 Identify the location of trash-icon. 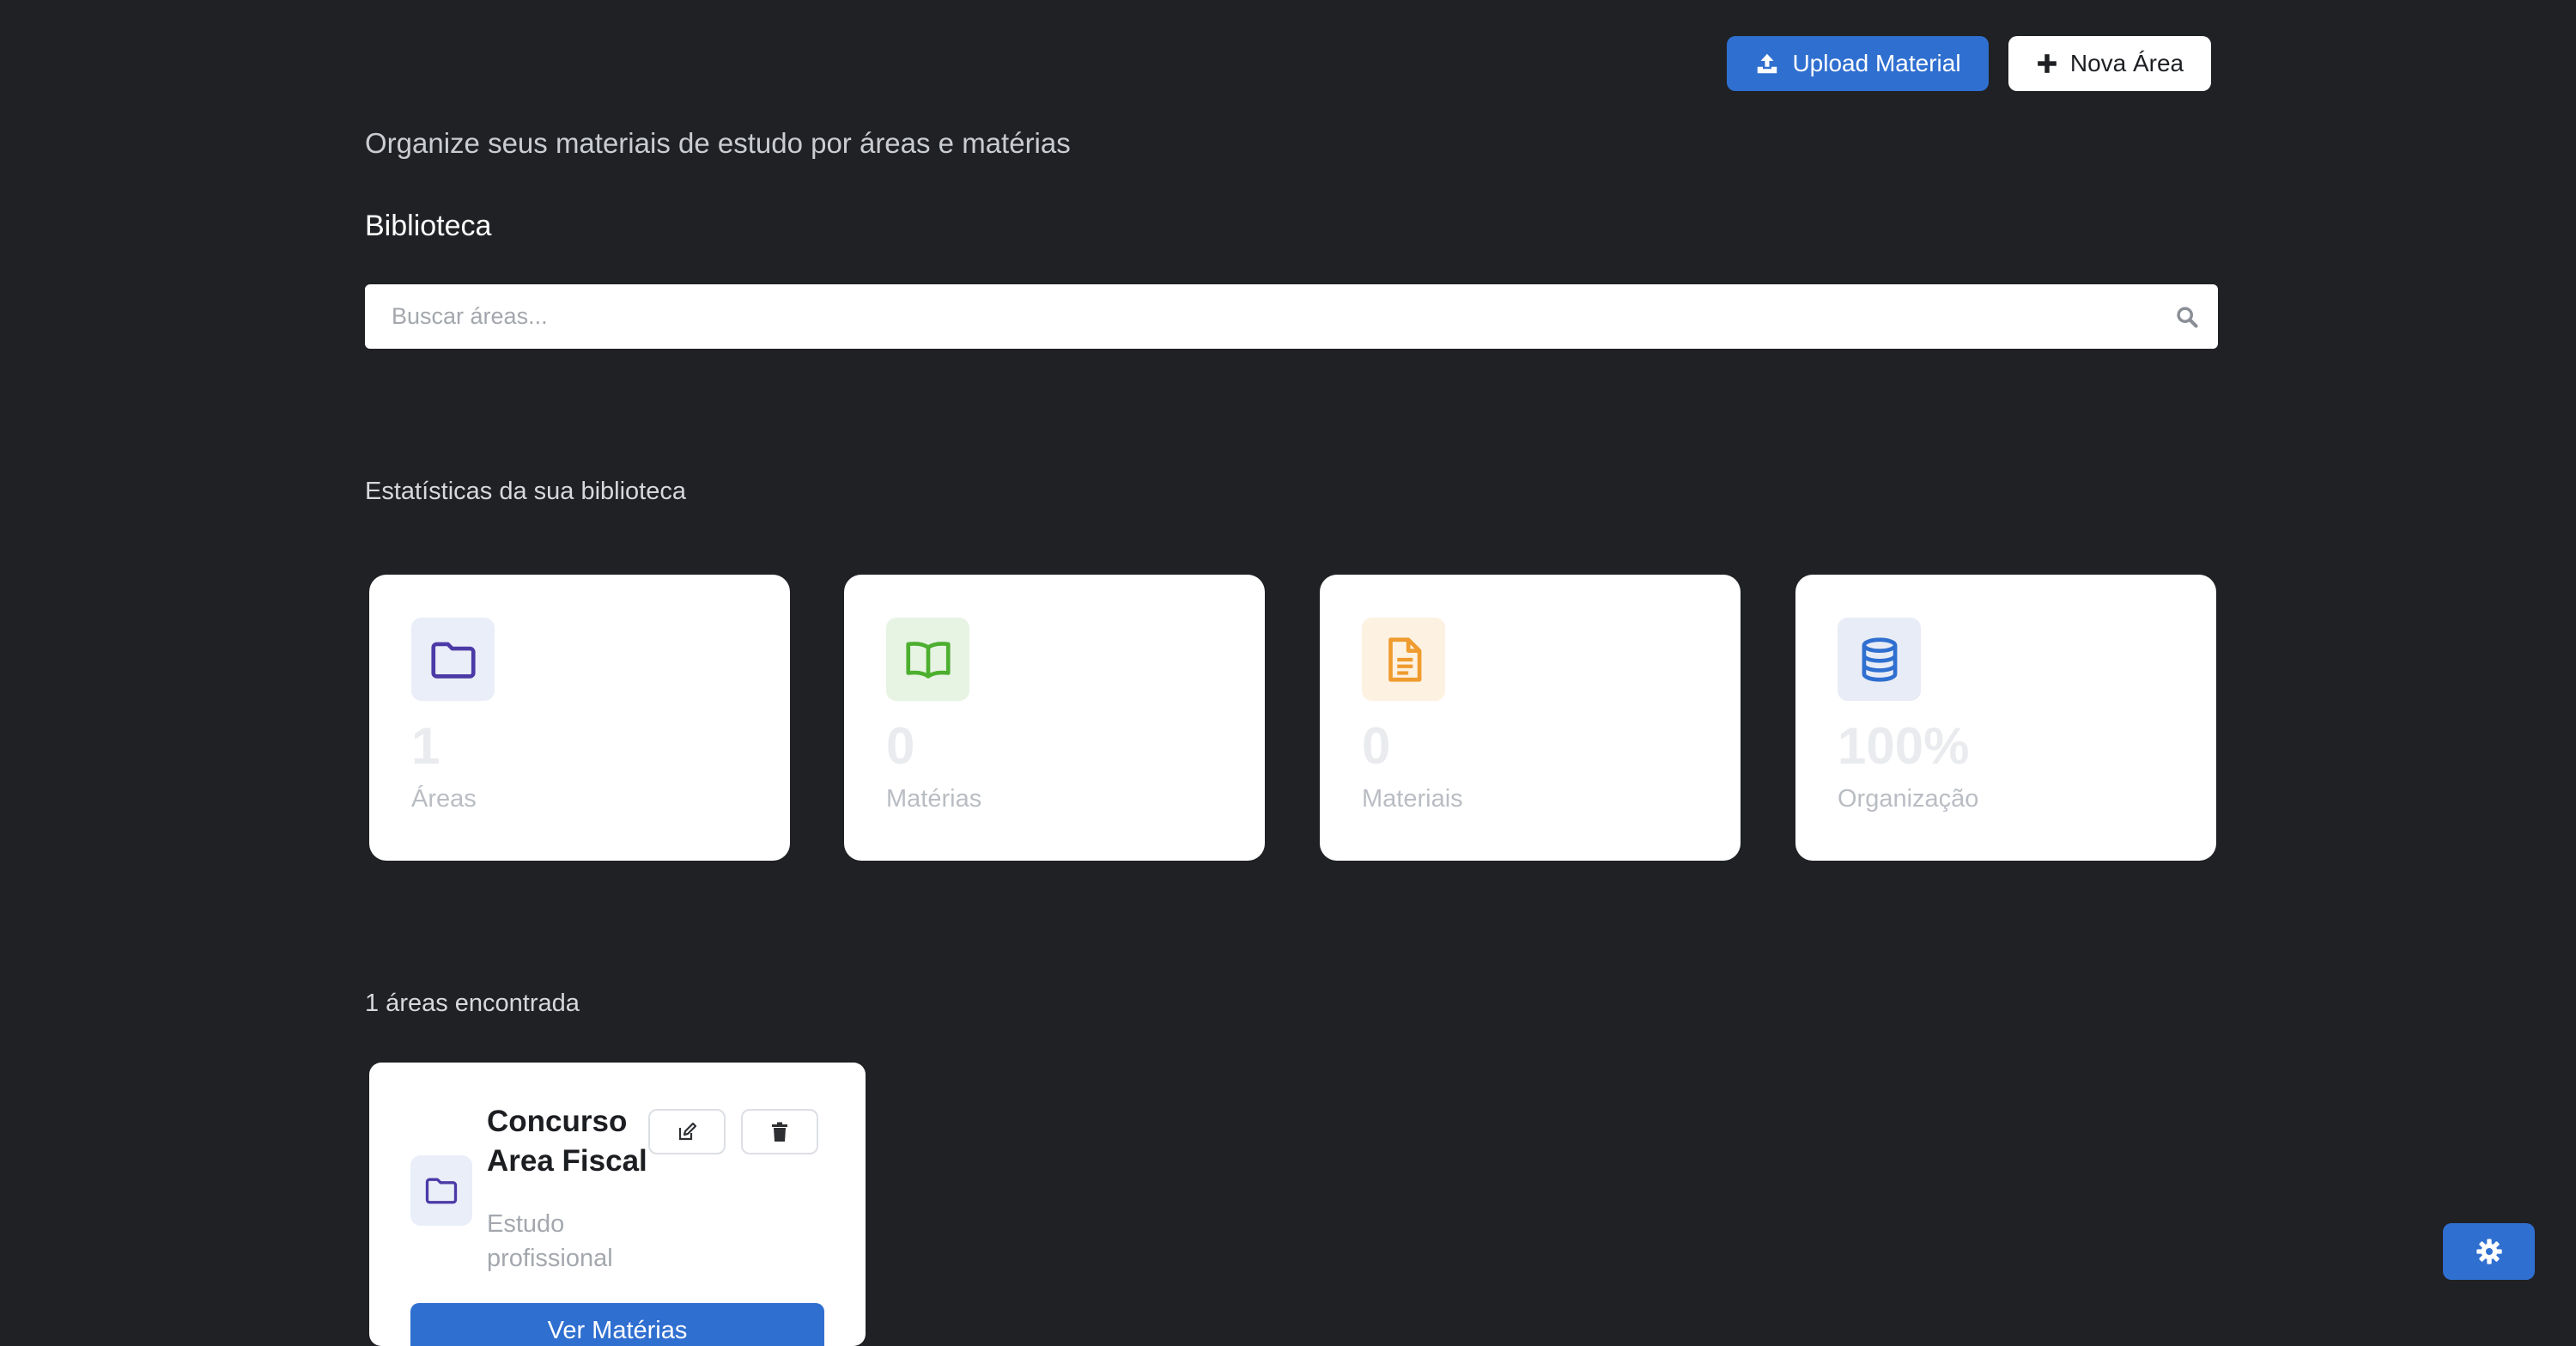
(779, 1132).